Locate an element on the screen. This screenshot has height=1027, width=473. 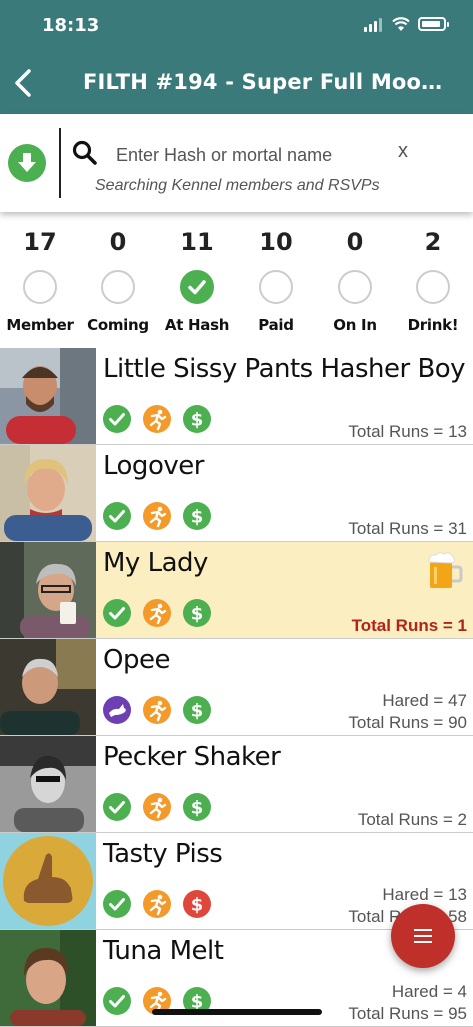
stat-coming: 0 Coming is located at coordinates (118, 278).